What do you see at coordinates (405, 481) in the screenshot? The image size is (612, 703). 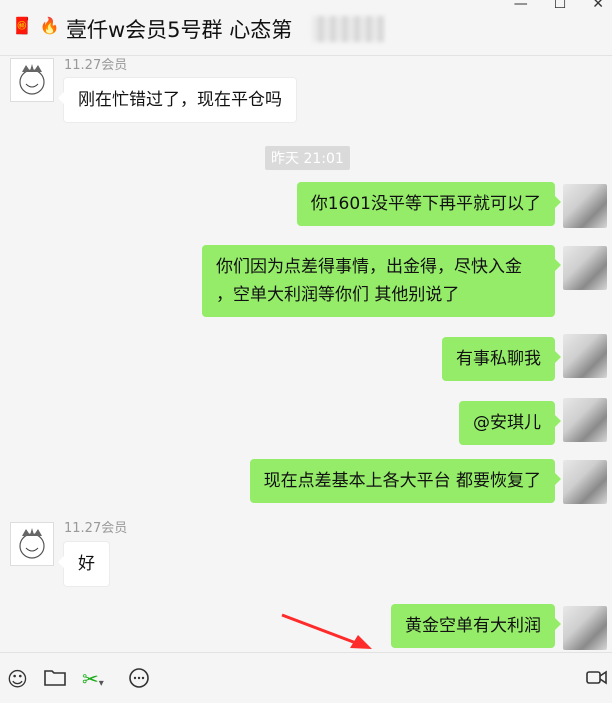 I see `message-bubble: 现在点差基本上各大平台 都要恢复了` at bounding box center [405, 481].